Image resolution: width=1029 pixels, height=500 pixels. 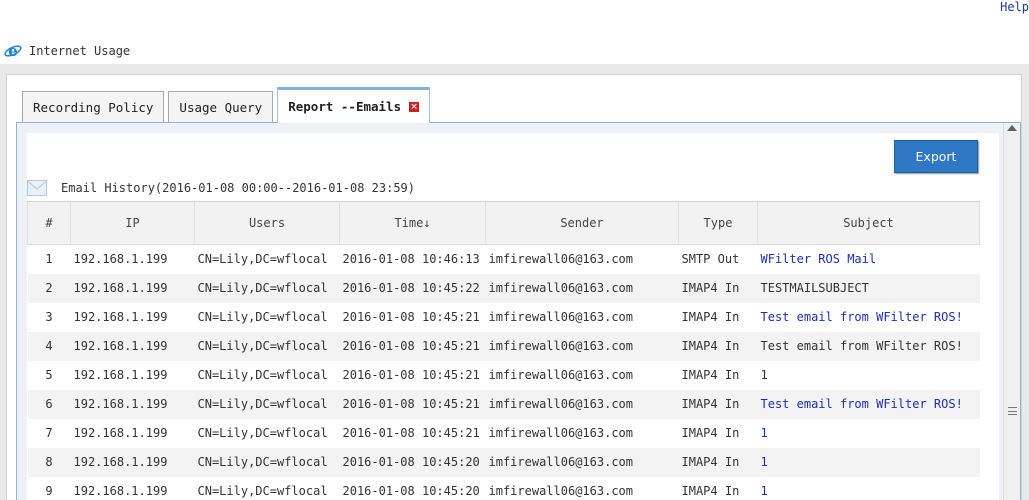 I want to click on column-header-type: Type, so click(x=718, y=223).